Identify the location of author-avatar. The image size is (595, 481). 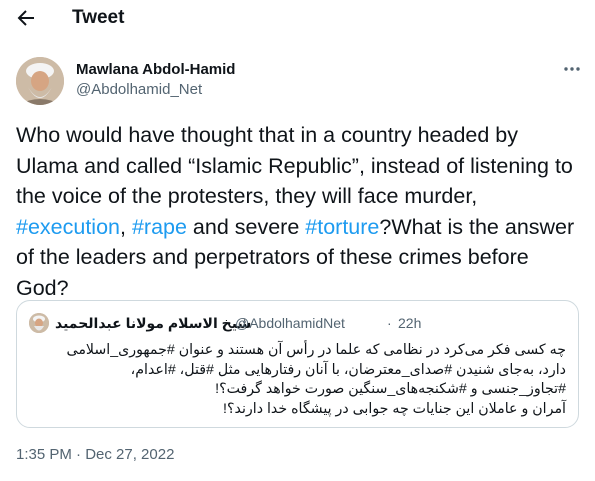
(40, 81).